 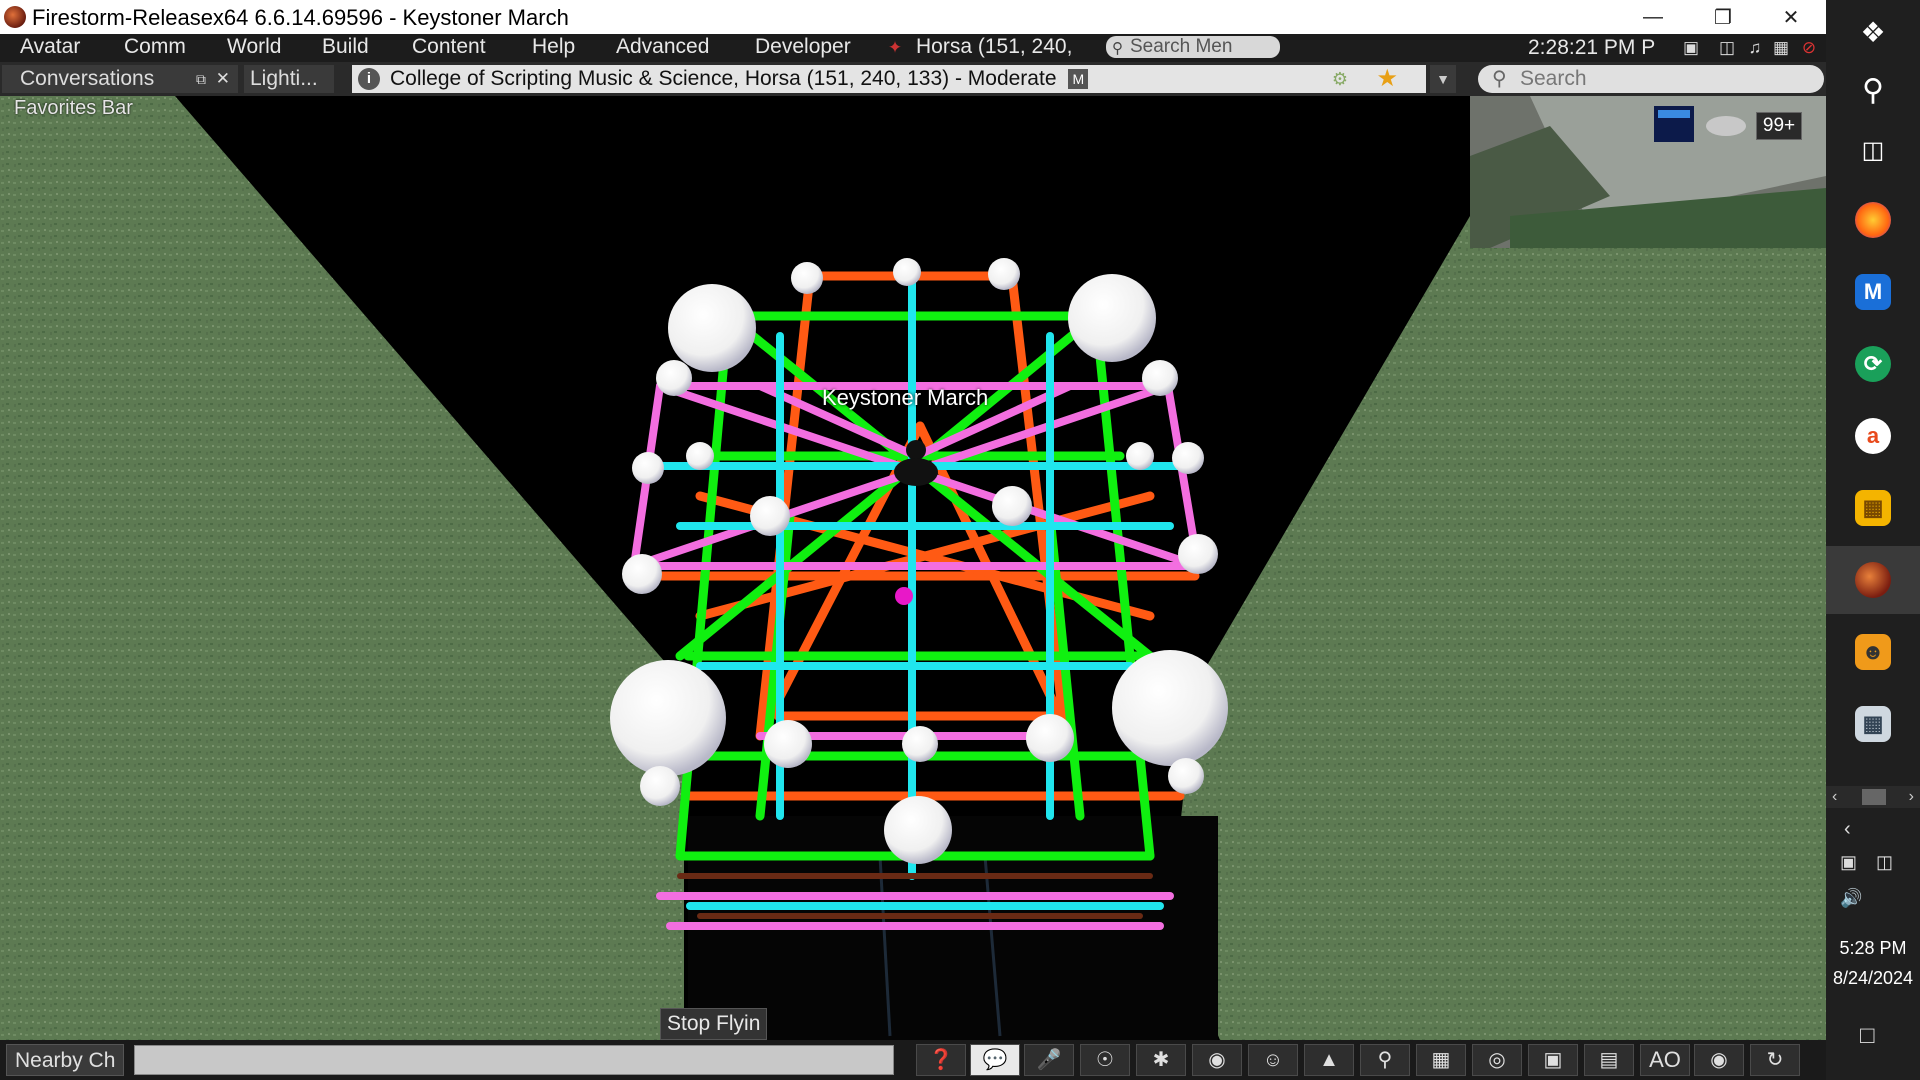 I want to click on mini-map: 99+, so click(x=1648, y=172).